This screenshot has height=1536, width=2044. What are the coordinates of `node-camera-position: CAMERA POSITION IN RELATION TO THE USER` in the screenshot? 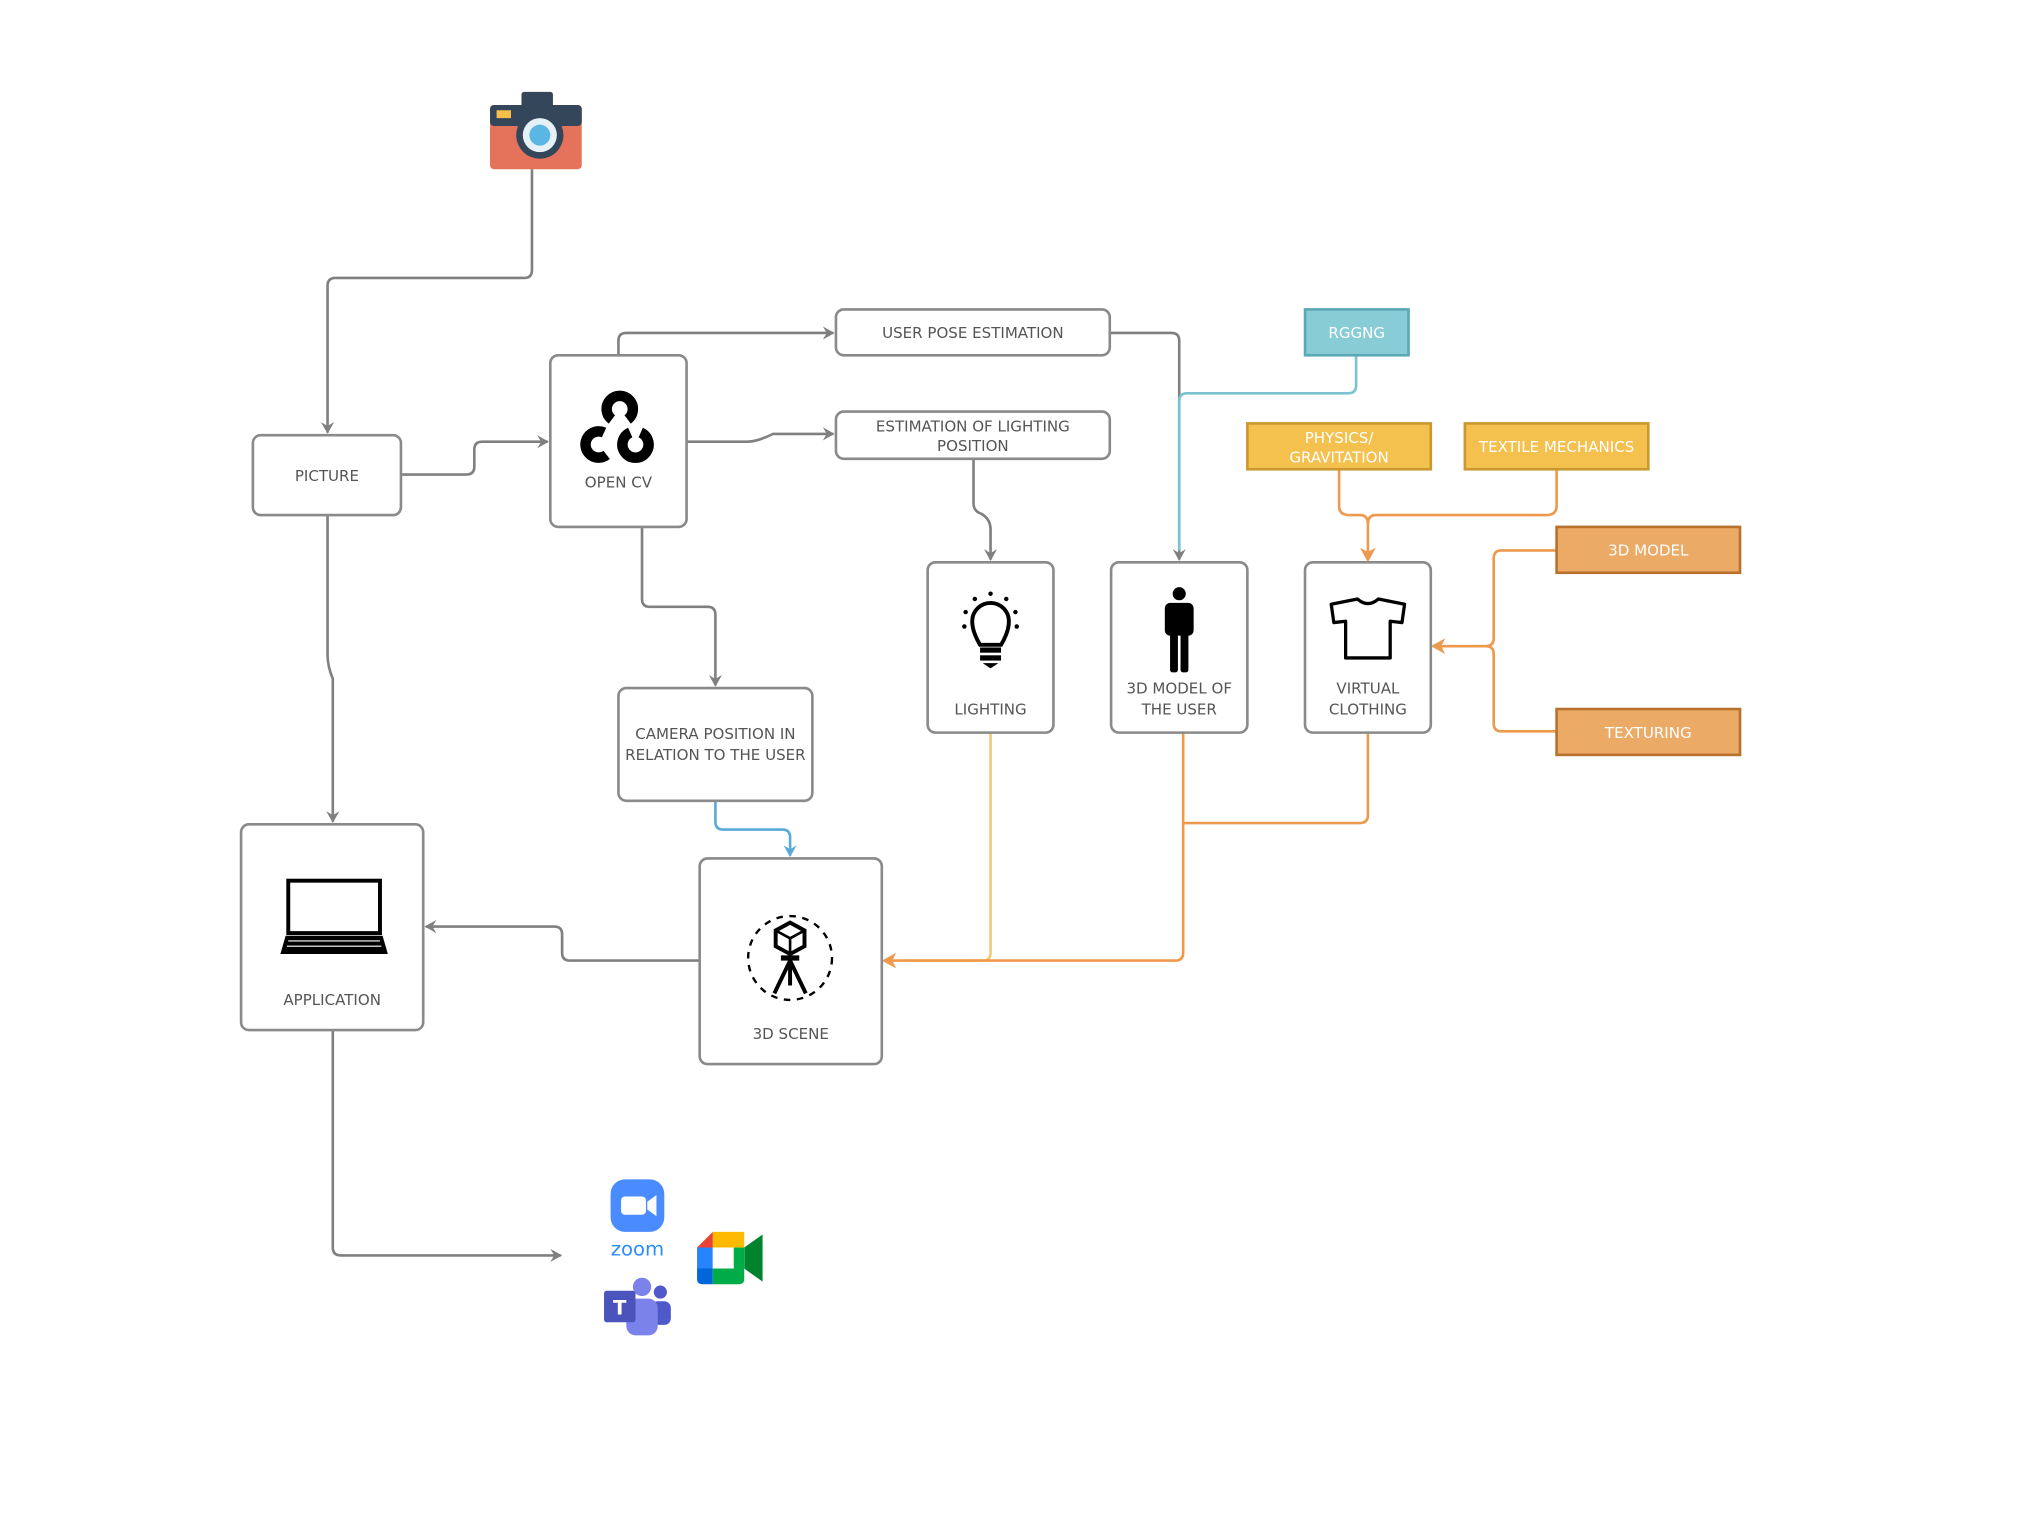 It's located at (715, 744).